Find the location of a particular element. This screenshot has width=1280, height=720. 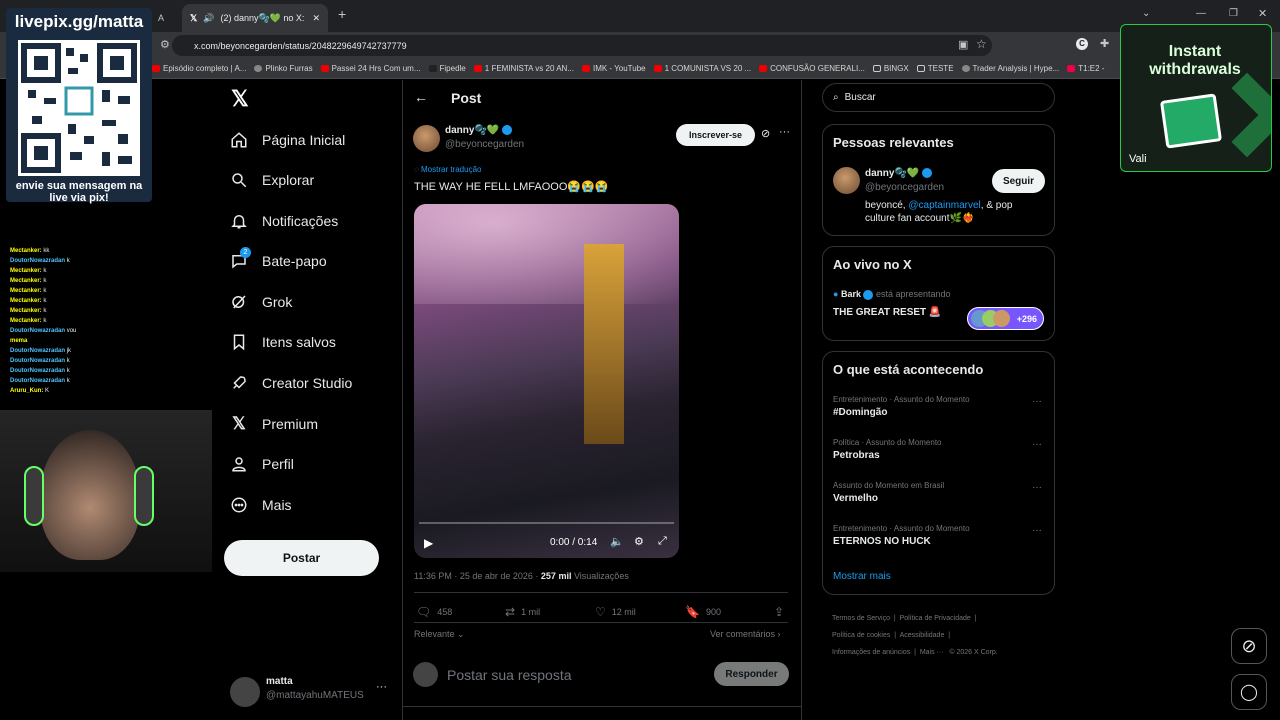

nav-label: Itens salvos is located at coordinates (299, 342).